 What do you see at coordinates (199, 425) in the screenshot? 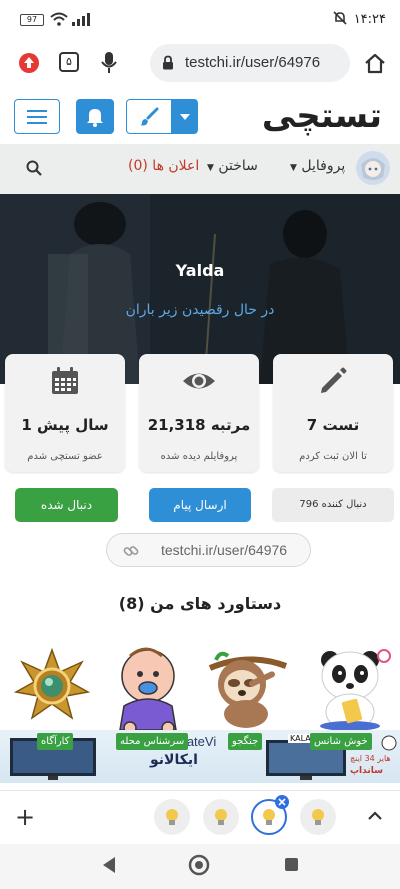
I see `stat-value: 21,318 مرتبه` at bounding box center [199, 425].